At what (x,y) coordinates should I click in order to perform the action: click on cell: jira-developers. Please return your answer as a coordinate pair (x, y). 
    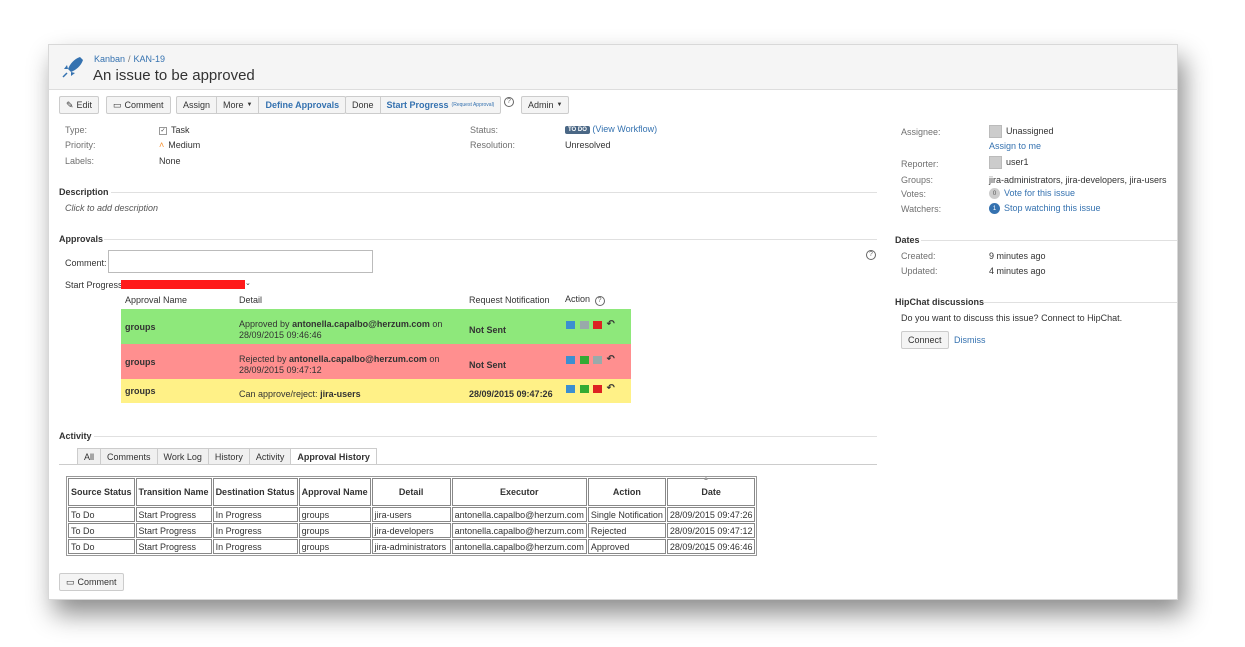
    Looking at the image, I should click on (411, 530).